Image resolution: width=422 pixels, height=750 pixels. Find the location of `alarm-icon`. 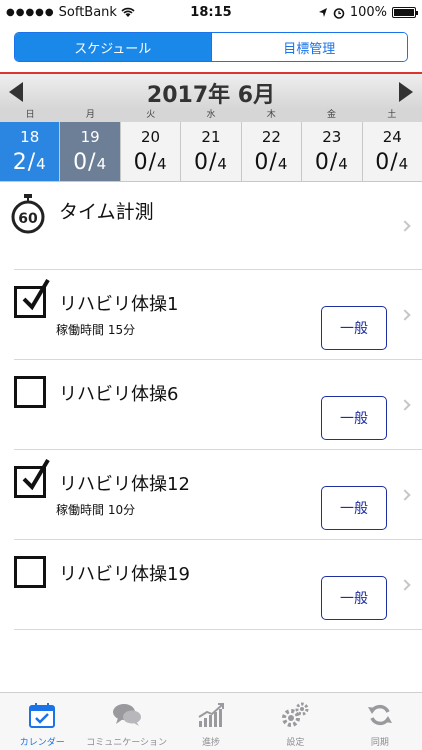

alarm-icon is located at coordinates (339, 13).